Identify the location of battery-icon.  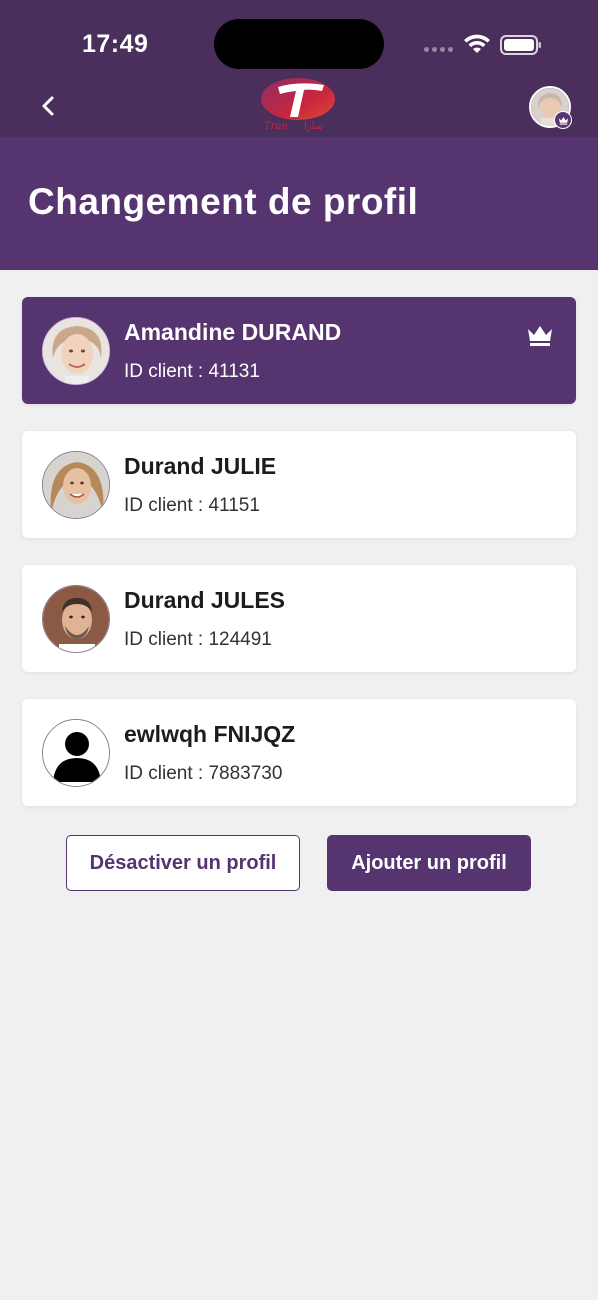
(520, 45).